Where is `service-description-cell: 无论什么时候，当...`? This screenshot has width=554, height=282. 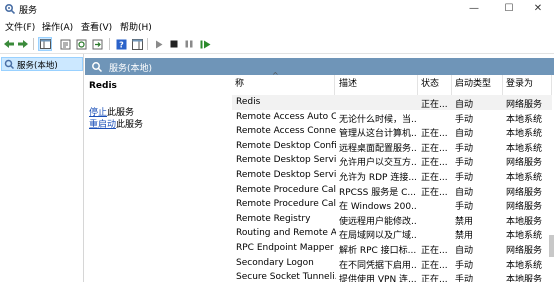 service-description-cell: 无论什么时候，当... is located at coordinates (378, 119).